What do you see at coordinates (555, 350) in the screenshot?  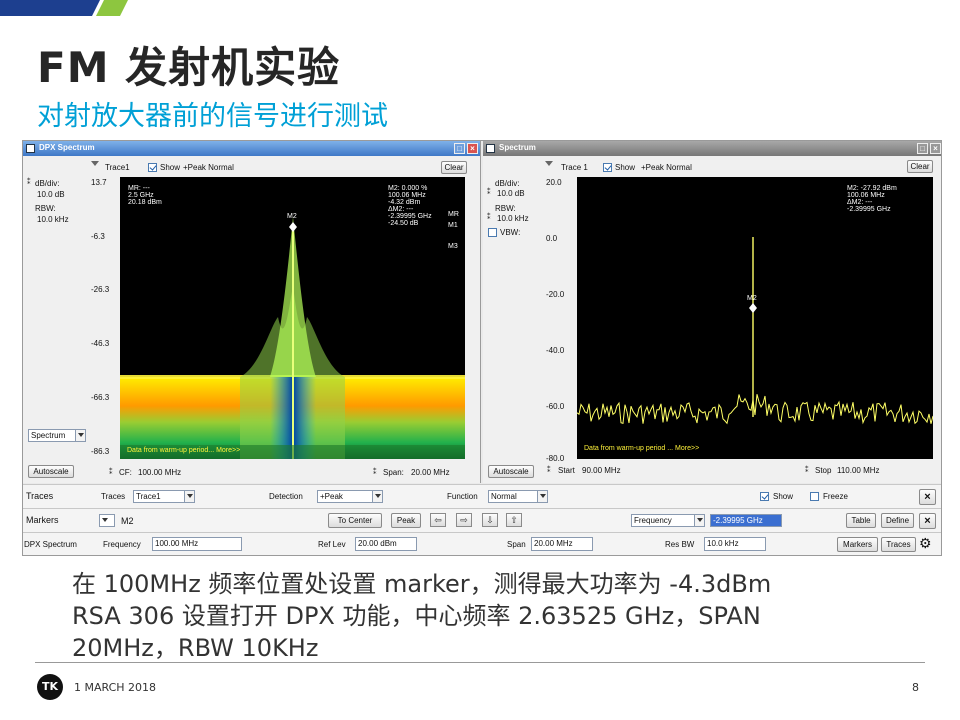 I see `y-tick: -40.0` at bounding box center [555, 350].